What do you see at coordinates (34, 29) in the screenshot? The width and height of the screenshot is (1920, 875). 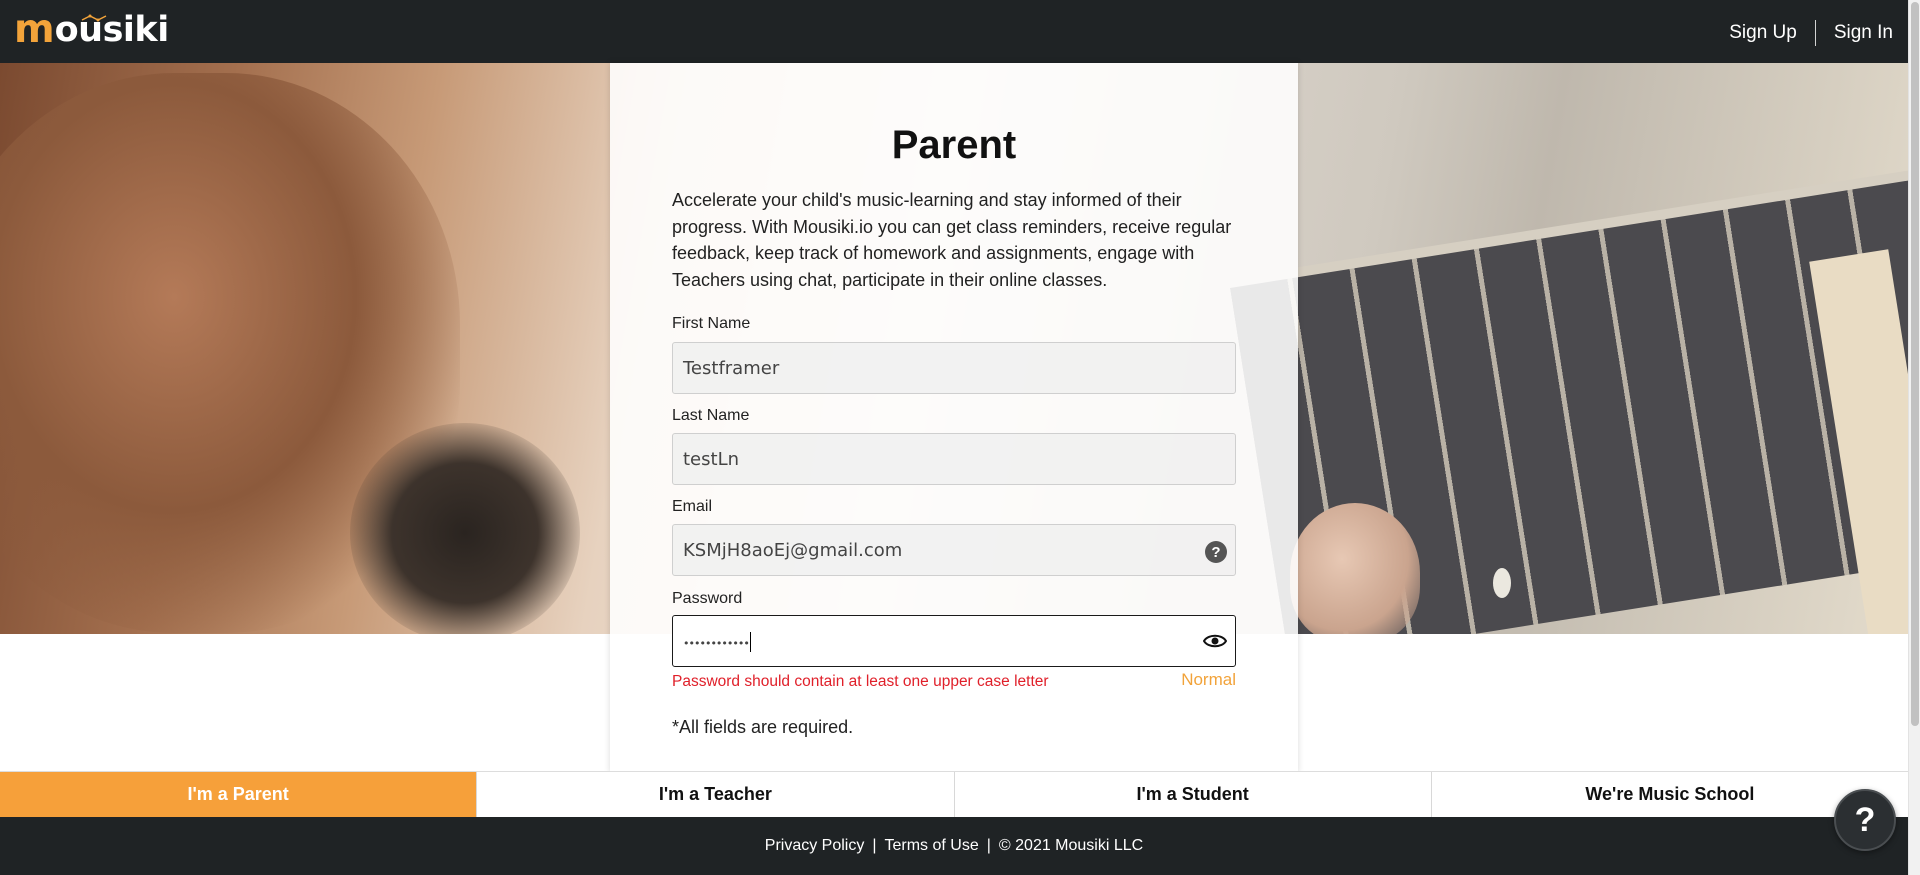 I see `logo-letter-m: m` at bounding box center [34, 29].